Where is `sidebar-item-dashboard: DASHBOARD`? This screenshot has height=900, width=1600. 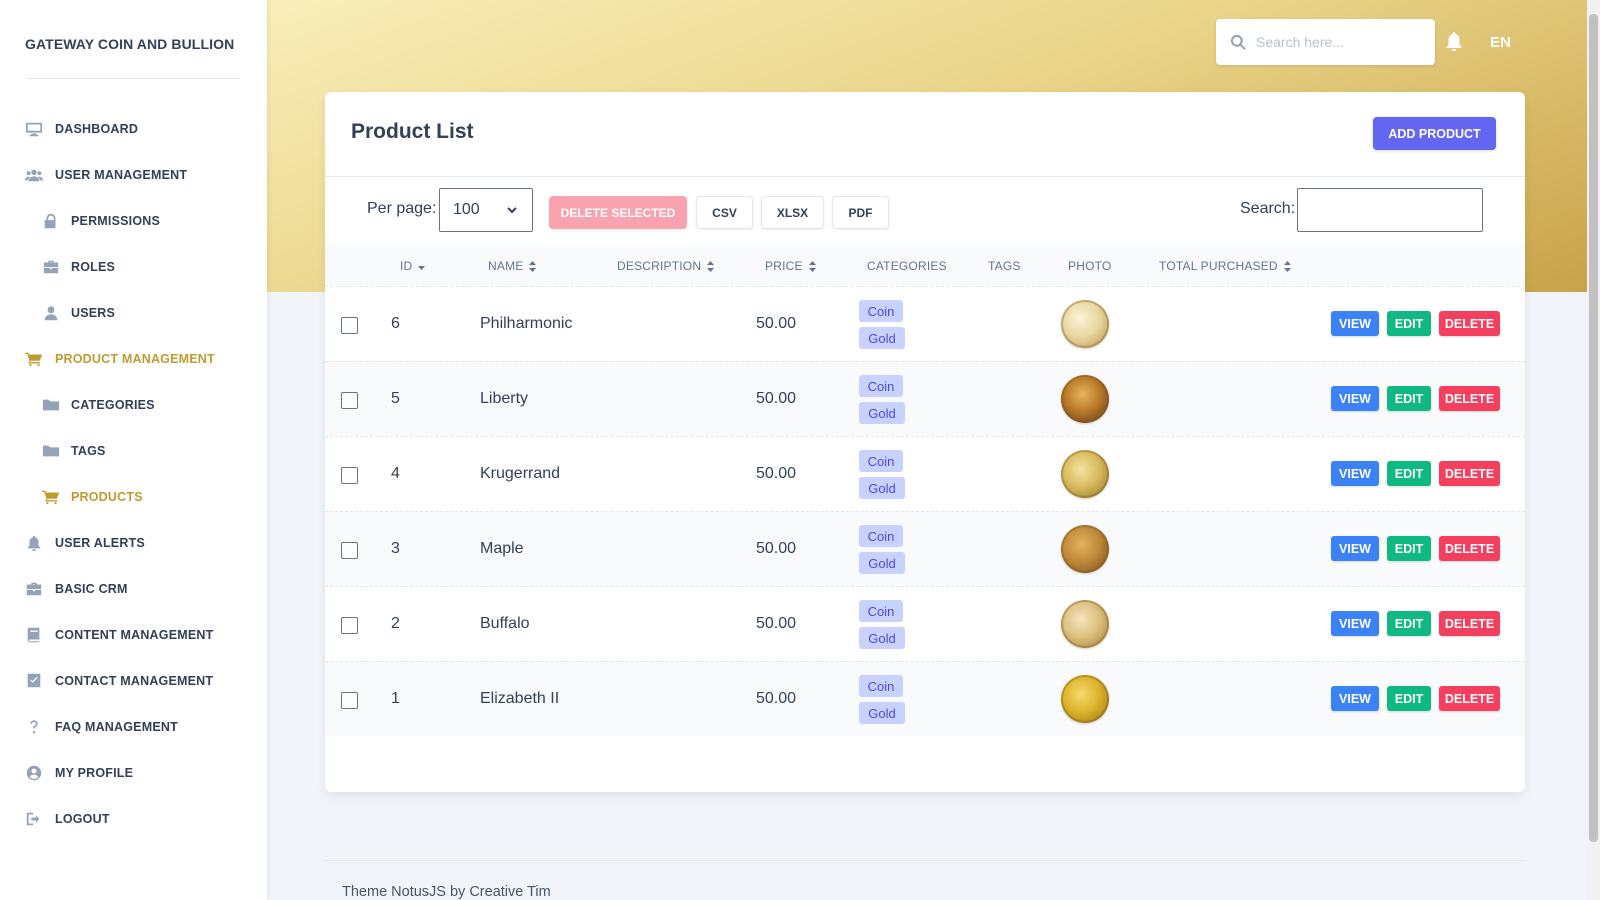
sidebar-item-dashboard: DASHBOARD is located at coordinates (133, 129).